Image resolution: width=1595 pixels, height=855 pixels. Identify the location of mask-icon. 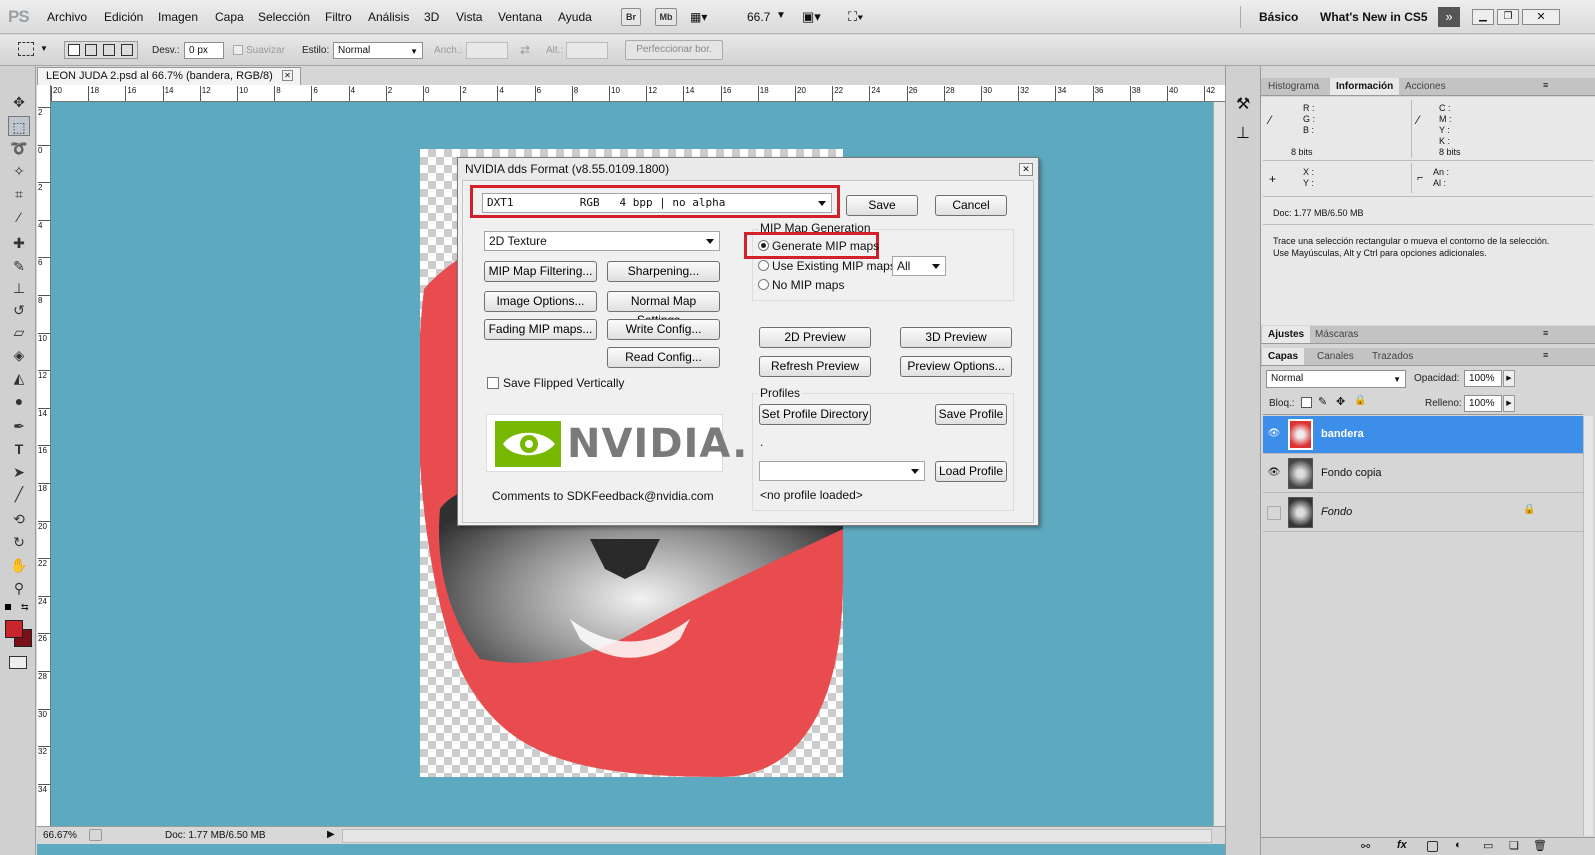
(1432, 846).